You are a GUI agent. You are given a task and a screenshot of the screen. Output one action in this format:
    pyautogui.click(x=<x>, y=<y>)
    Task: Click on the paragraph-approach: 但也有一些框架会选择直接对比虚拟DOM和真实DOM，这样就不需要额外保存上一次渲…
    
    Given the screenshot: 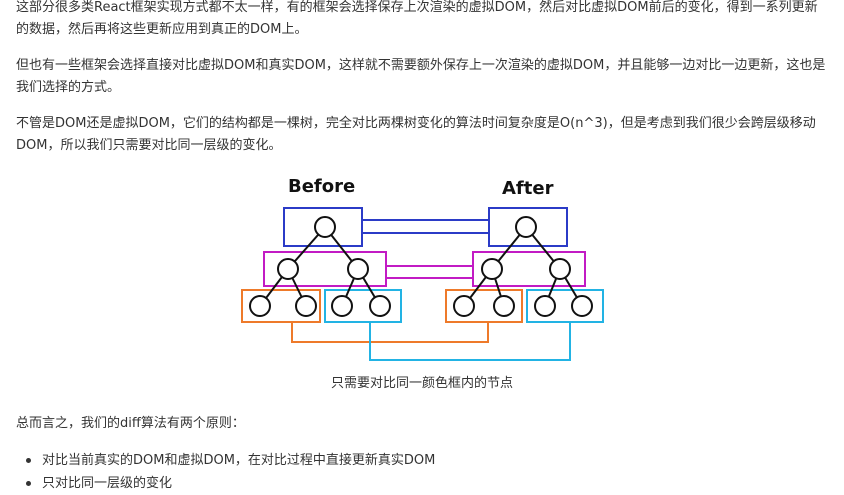 What is the action you would take?
    pyautogui.click(x=421, y=76)
    